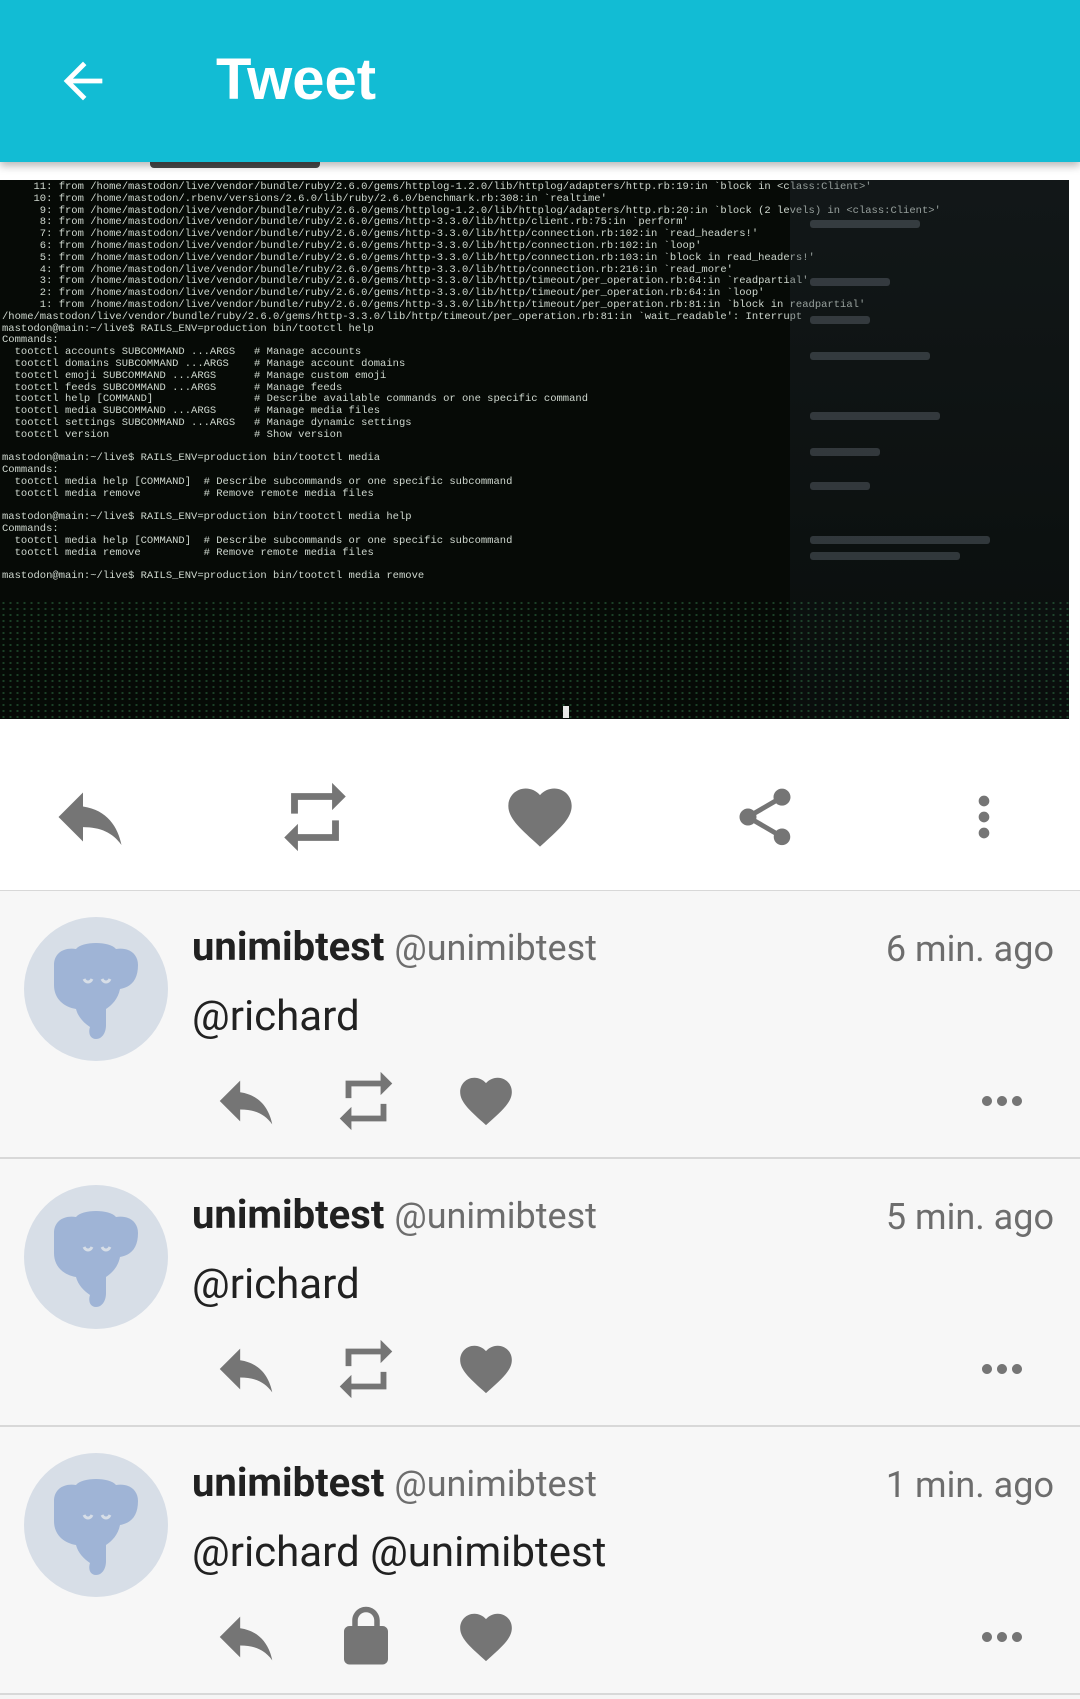 This screenshot has height=1699, width=1080. What do you see at coordinates (969, 1217) in the screenshot?
I see `timestamp: 5 min. ago` at bounding box center [969, 1217].